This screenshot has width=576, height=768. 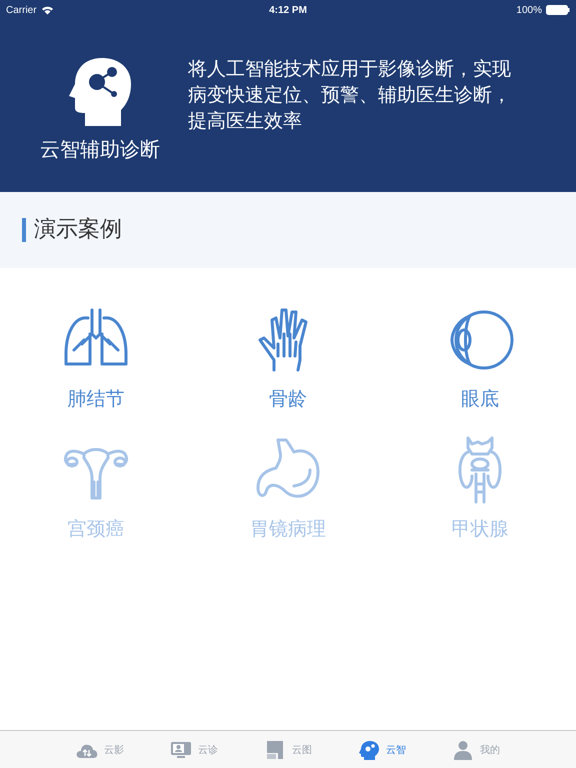 I want to click on tab-button: 云影, so click(x=100, y=749).